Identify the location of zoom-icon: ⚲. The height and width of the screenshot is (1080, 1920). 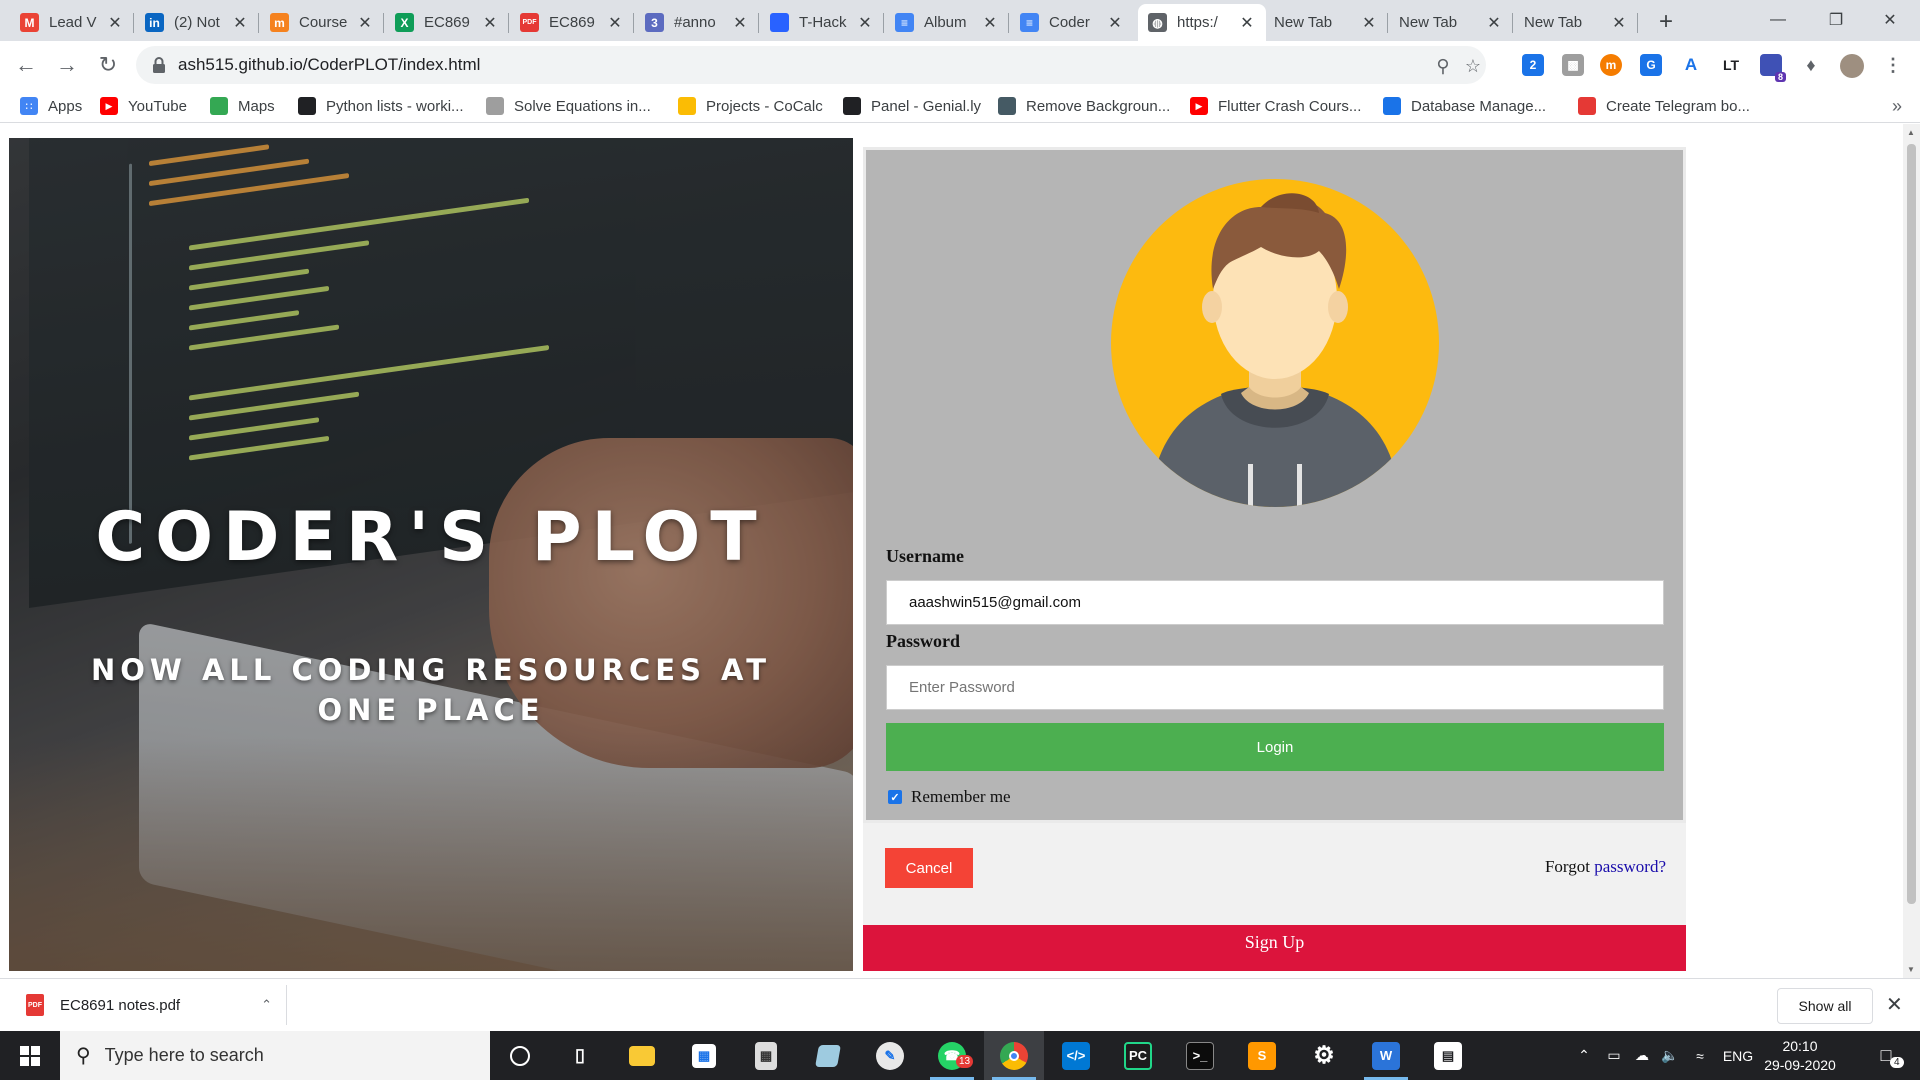
(1443, 66).